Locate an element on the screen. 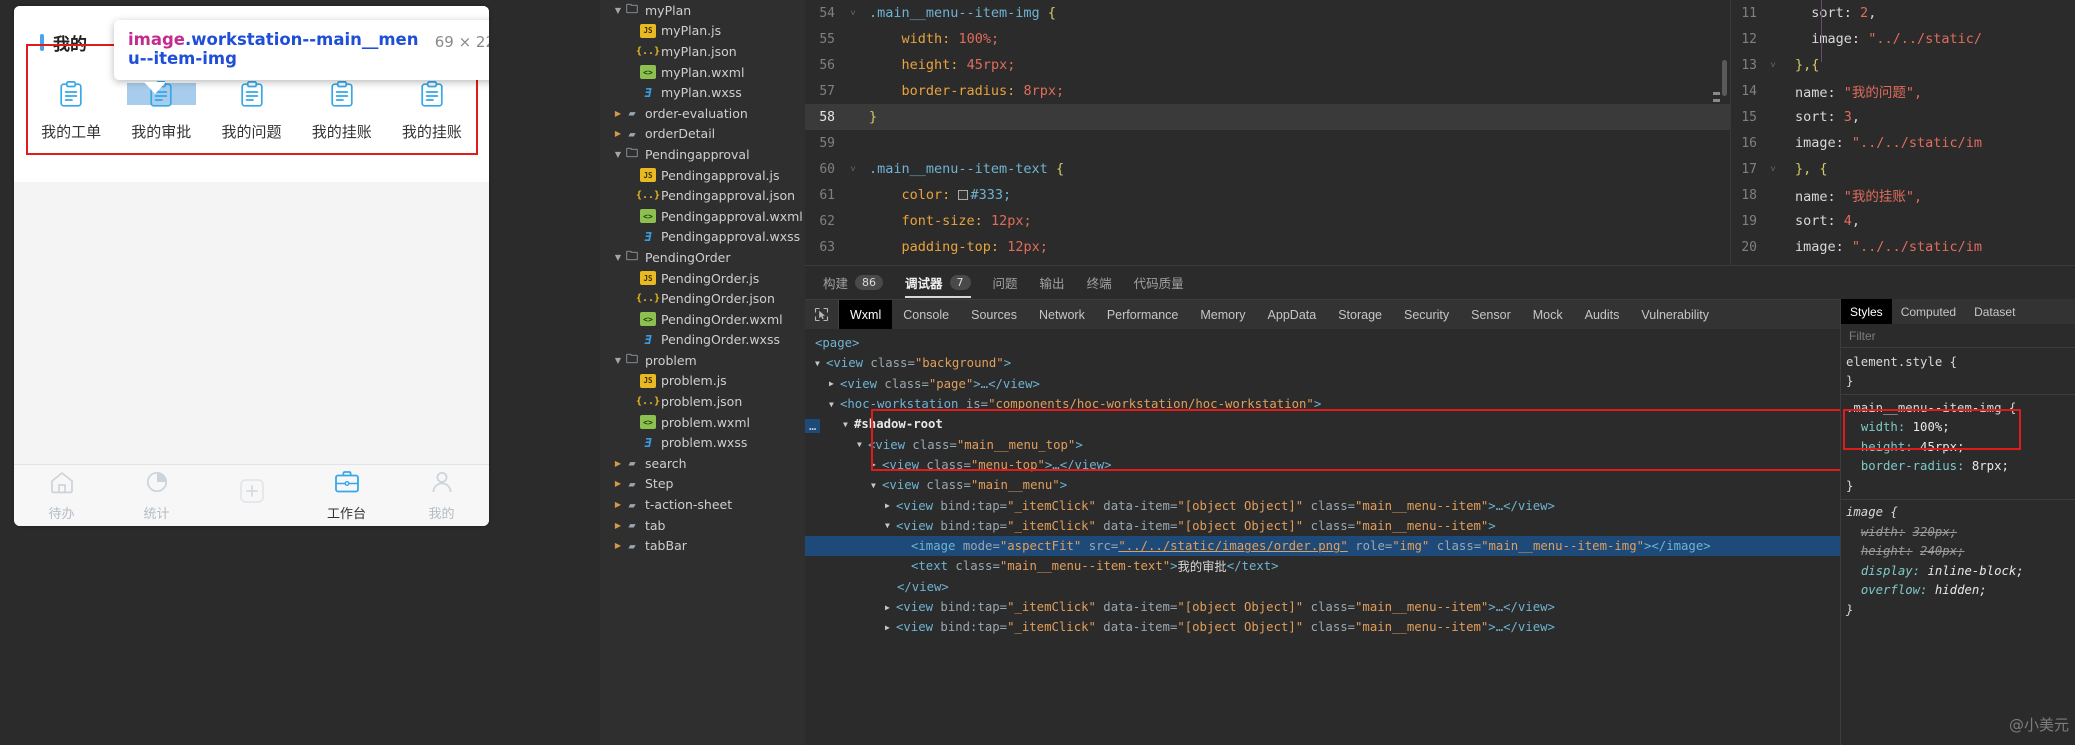 The width and height of the screenshot is (2075, 745). tree-row: {..} problem.json is located at coordinates (702, 401).